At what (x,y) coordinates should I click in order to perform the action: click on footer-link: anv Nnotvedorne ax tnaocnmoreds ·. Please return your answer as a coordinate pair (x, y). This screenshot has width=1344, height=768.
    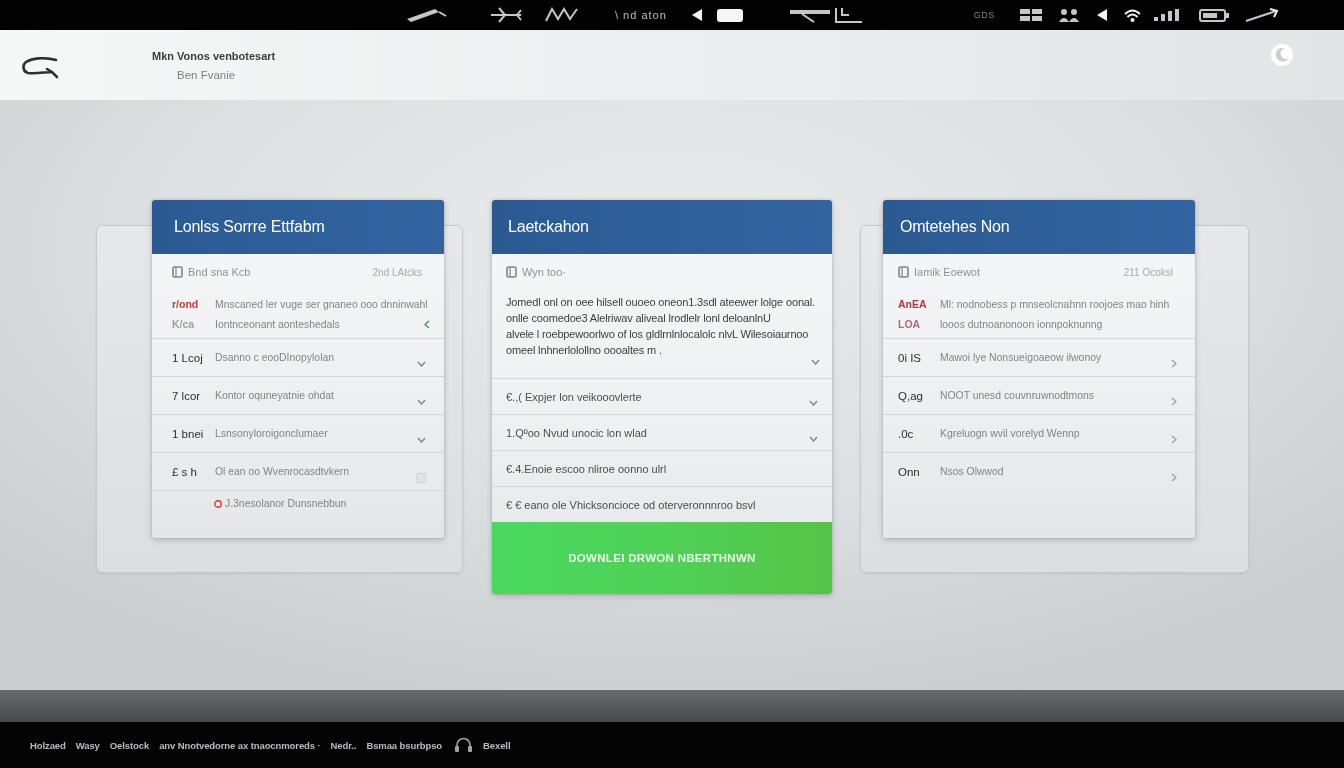
    Looking at the image, I should click on (240, 745).